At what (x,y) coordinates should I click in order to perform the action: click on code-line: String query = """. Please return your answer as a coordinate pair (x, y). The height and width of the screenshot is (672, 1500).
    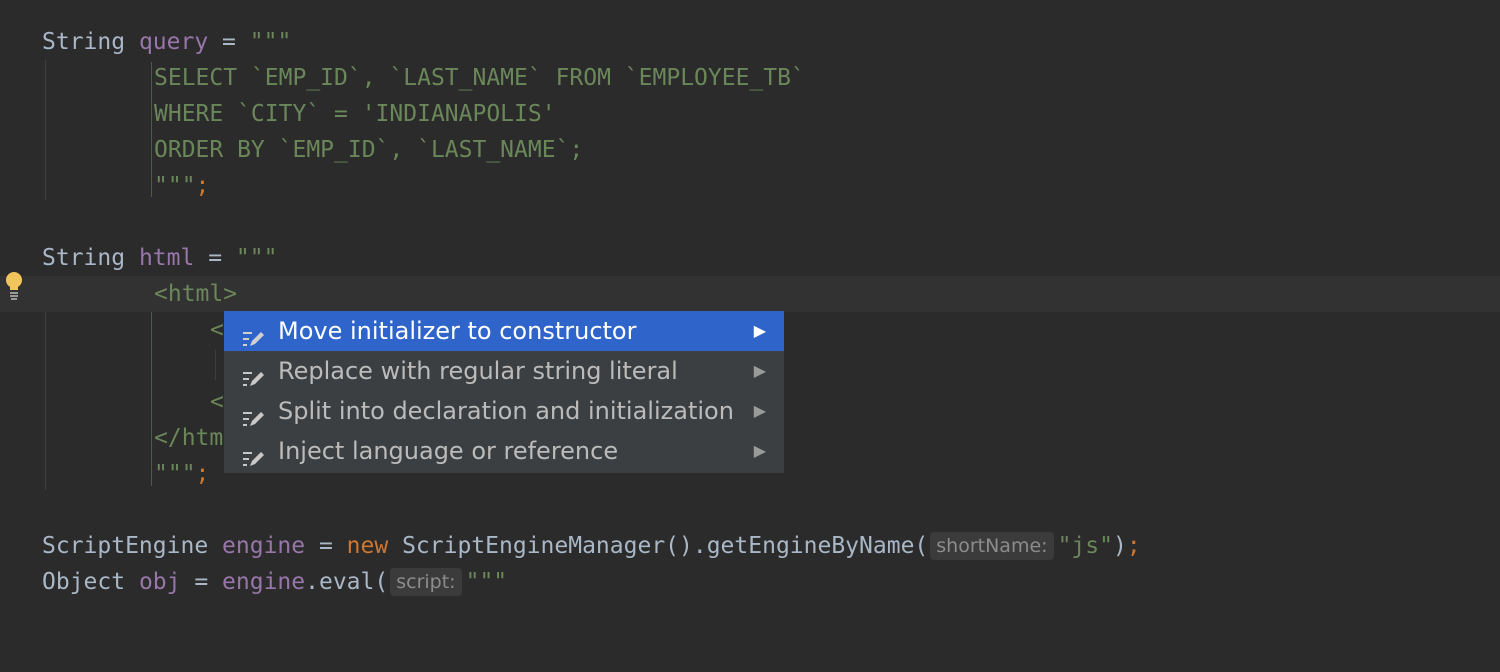
    Looking at the image, I should click on (750, 42).